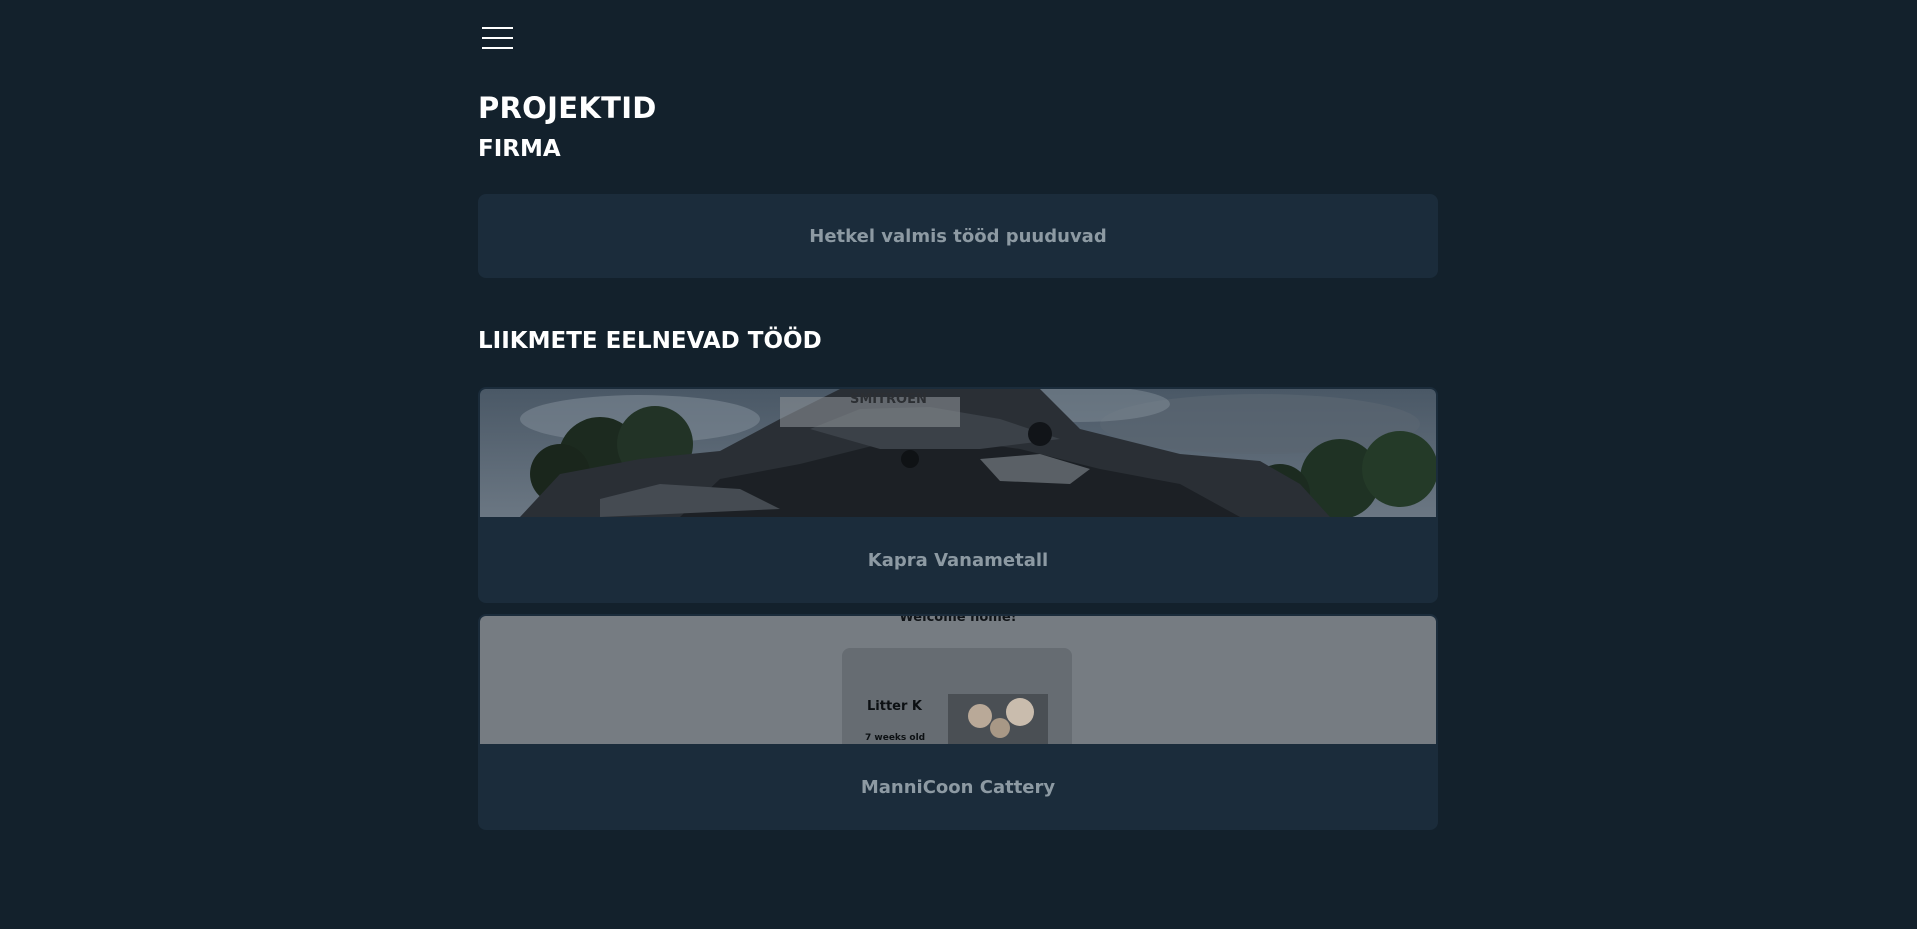  Describe the element at coordinates (895, 706) in the screenshot. I see `thumbnail-litter-title: Litter K` at that location.